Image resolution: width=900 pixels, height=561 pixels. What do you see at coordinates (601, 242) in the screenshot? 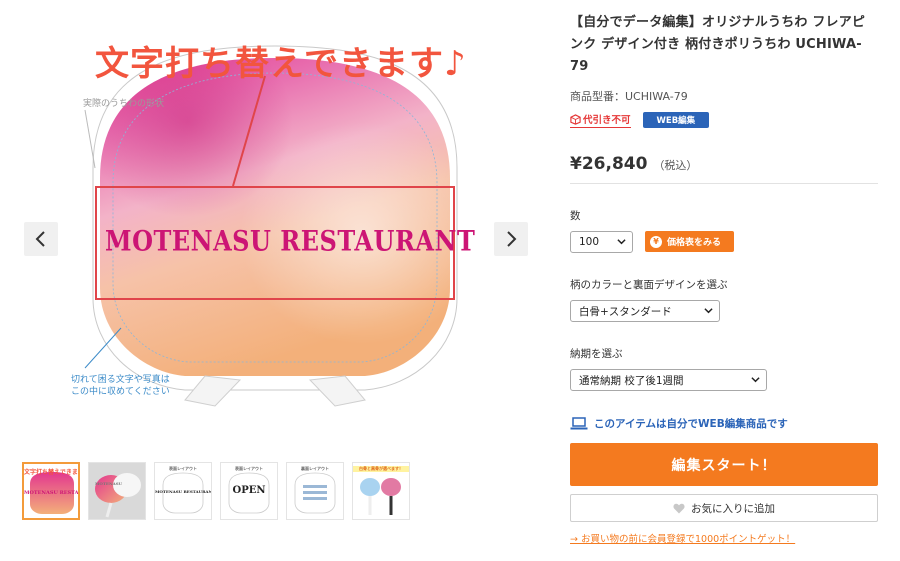
I see `quantity-select: 100` at bounding box center [601, 242].